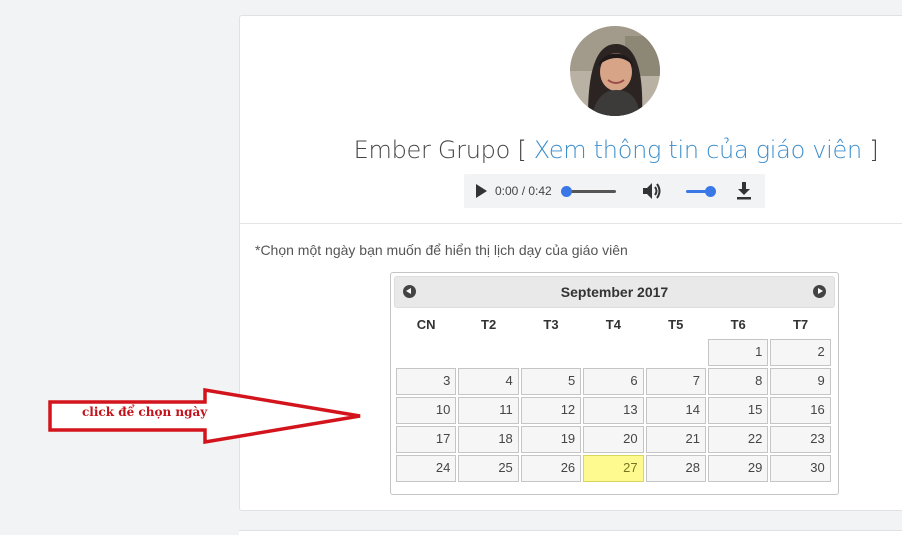 The width and height of the screenshot is (902, 535). What do you see at coordinates (744, 191) in the screenshot?
I see `download-icon` at bounding box center [744, 191].